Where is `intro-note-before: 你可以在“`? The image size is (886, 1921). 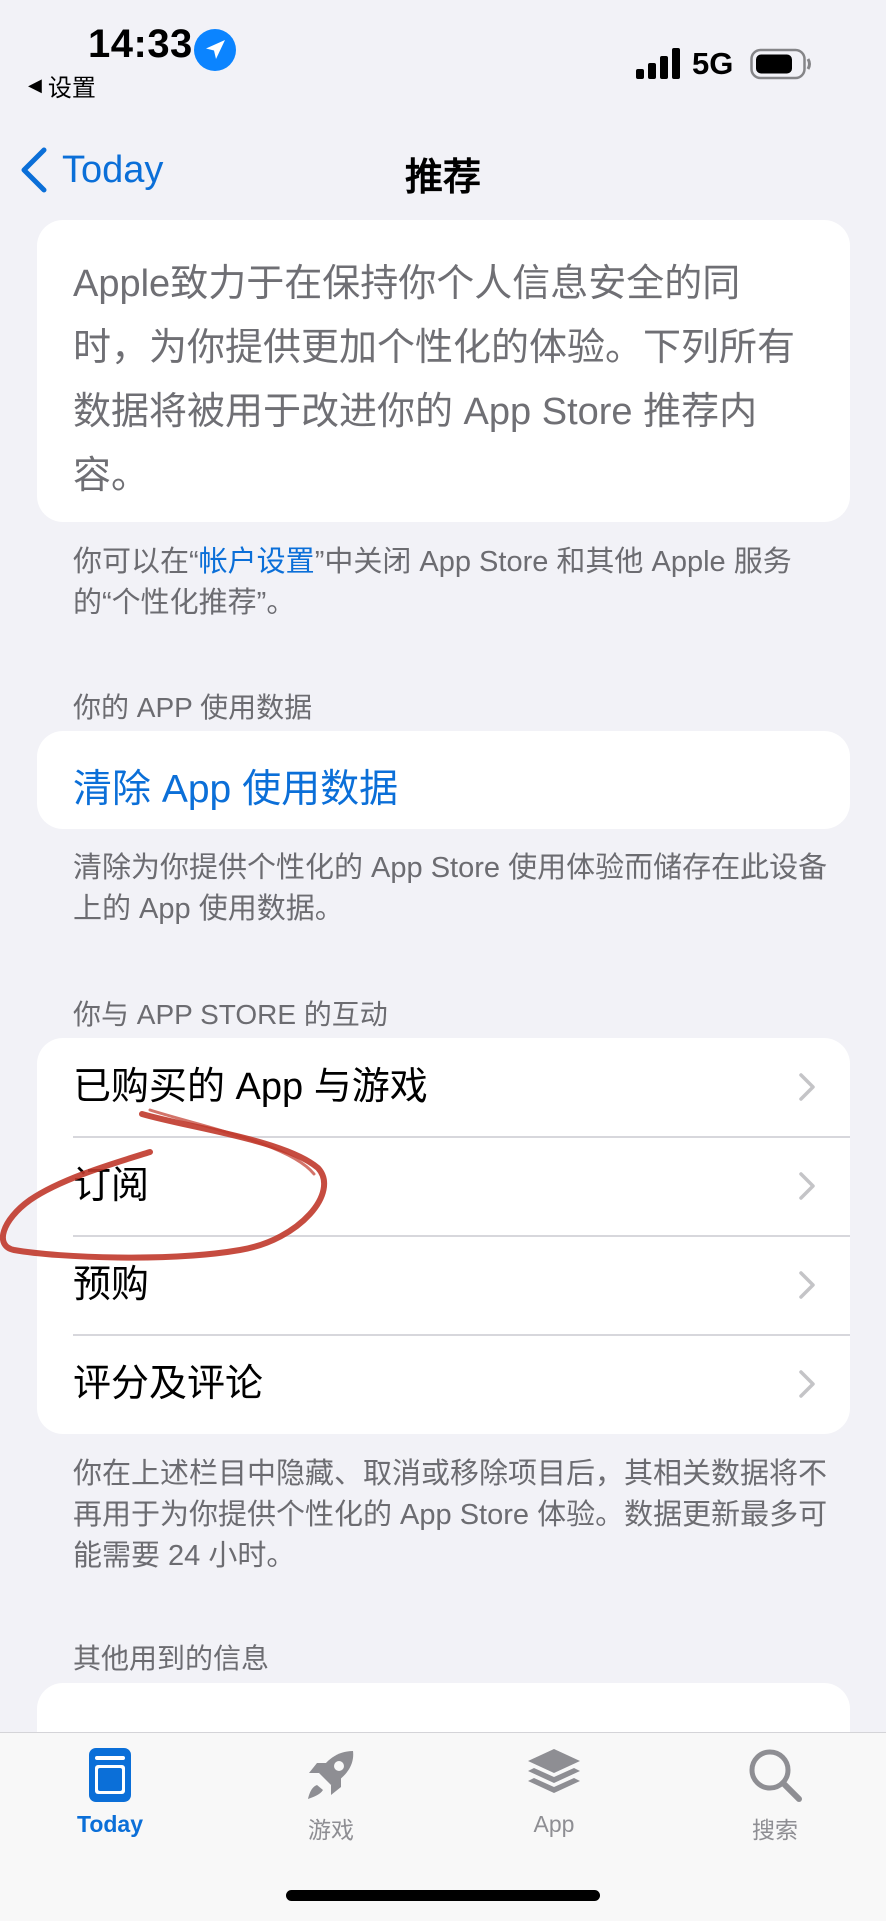
intro-note-before: 你可以在“ is located at coordinates (136, 562).